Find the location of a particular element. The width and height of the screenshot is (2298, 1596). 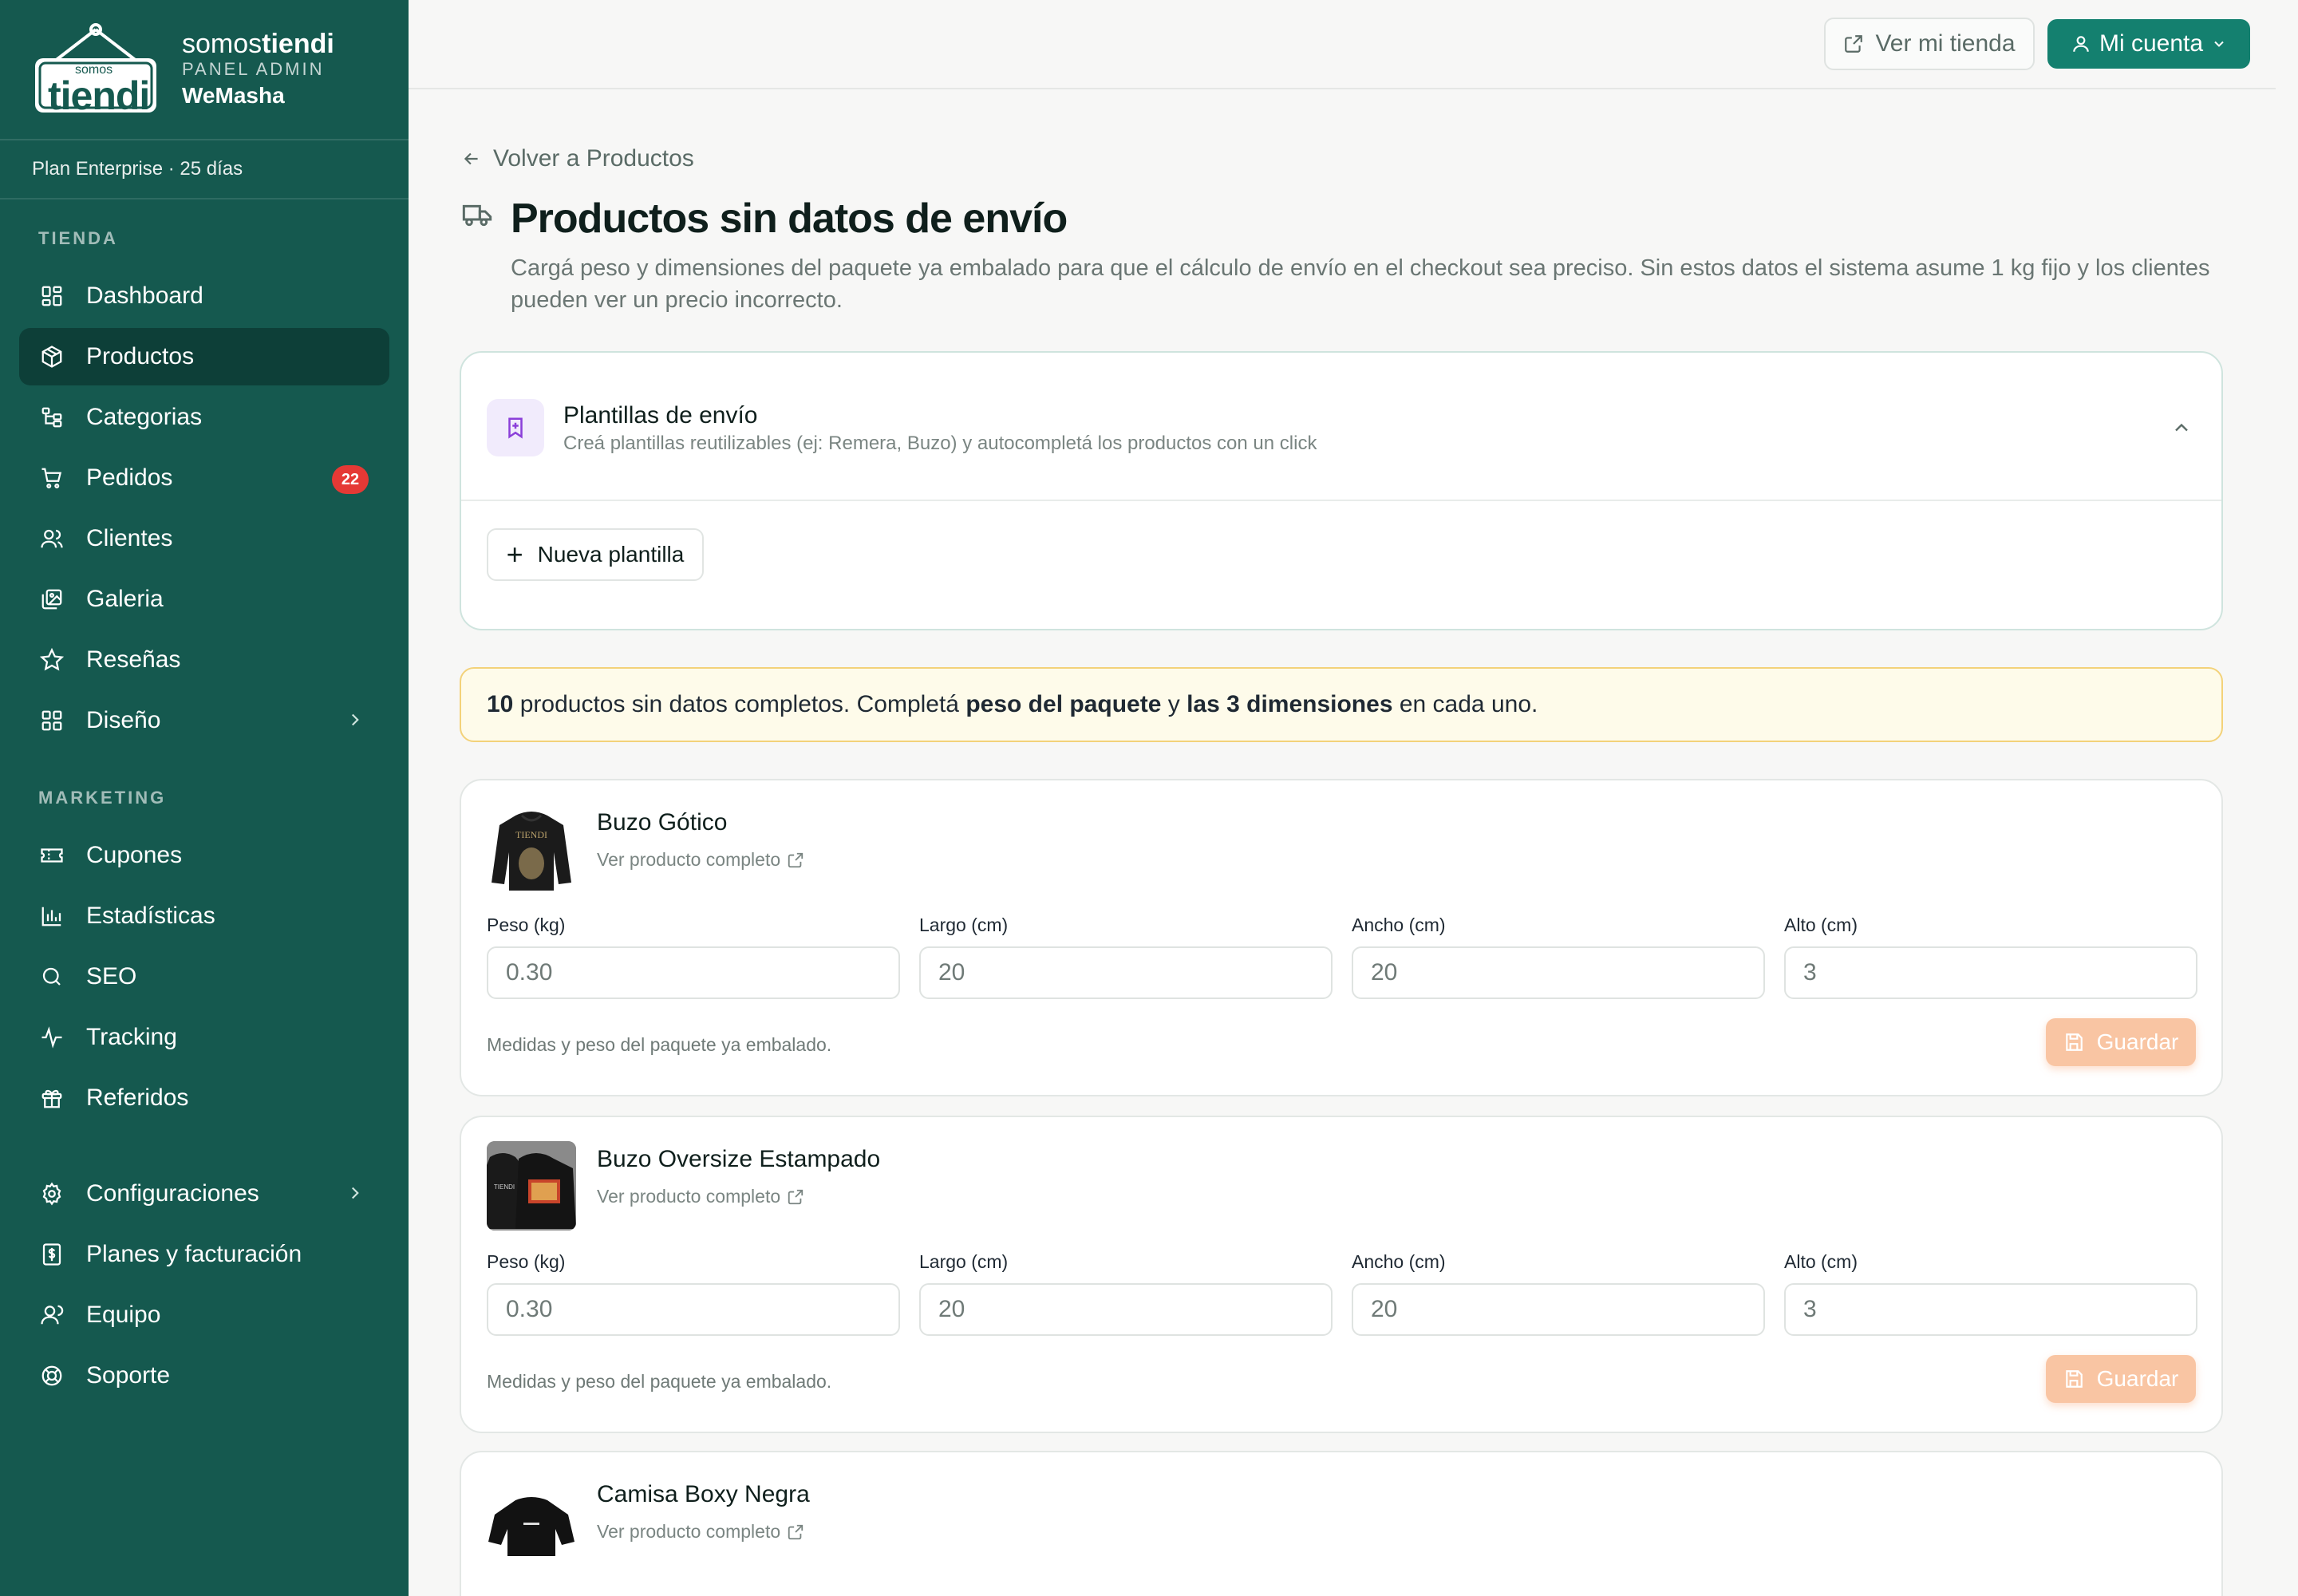

sidebar-item-label: Reseñas is located at coordinates (134, 659).